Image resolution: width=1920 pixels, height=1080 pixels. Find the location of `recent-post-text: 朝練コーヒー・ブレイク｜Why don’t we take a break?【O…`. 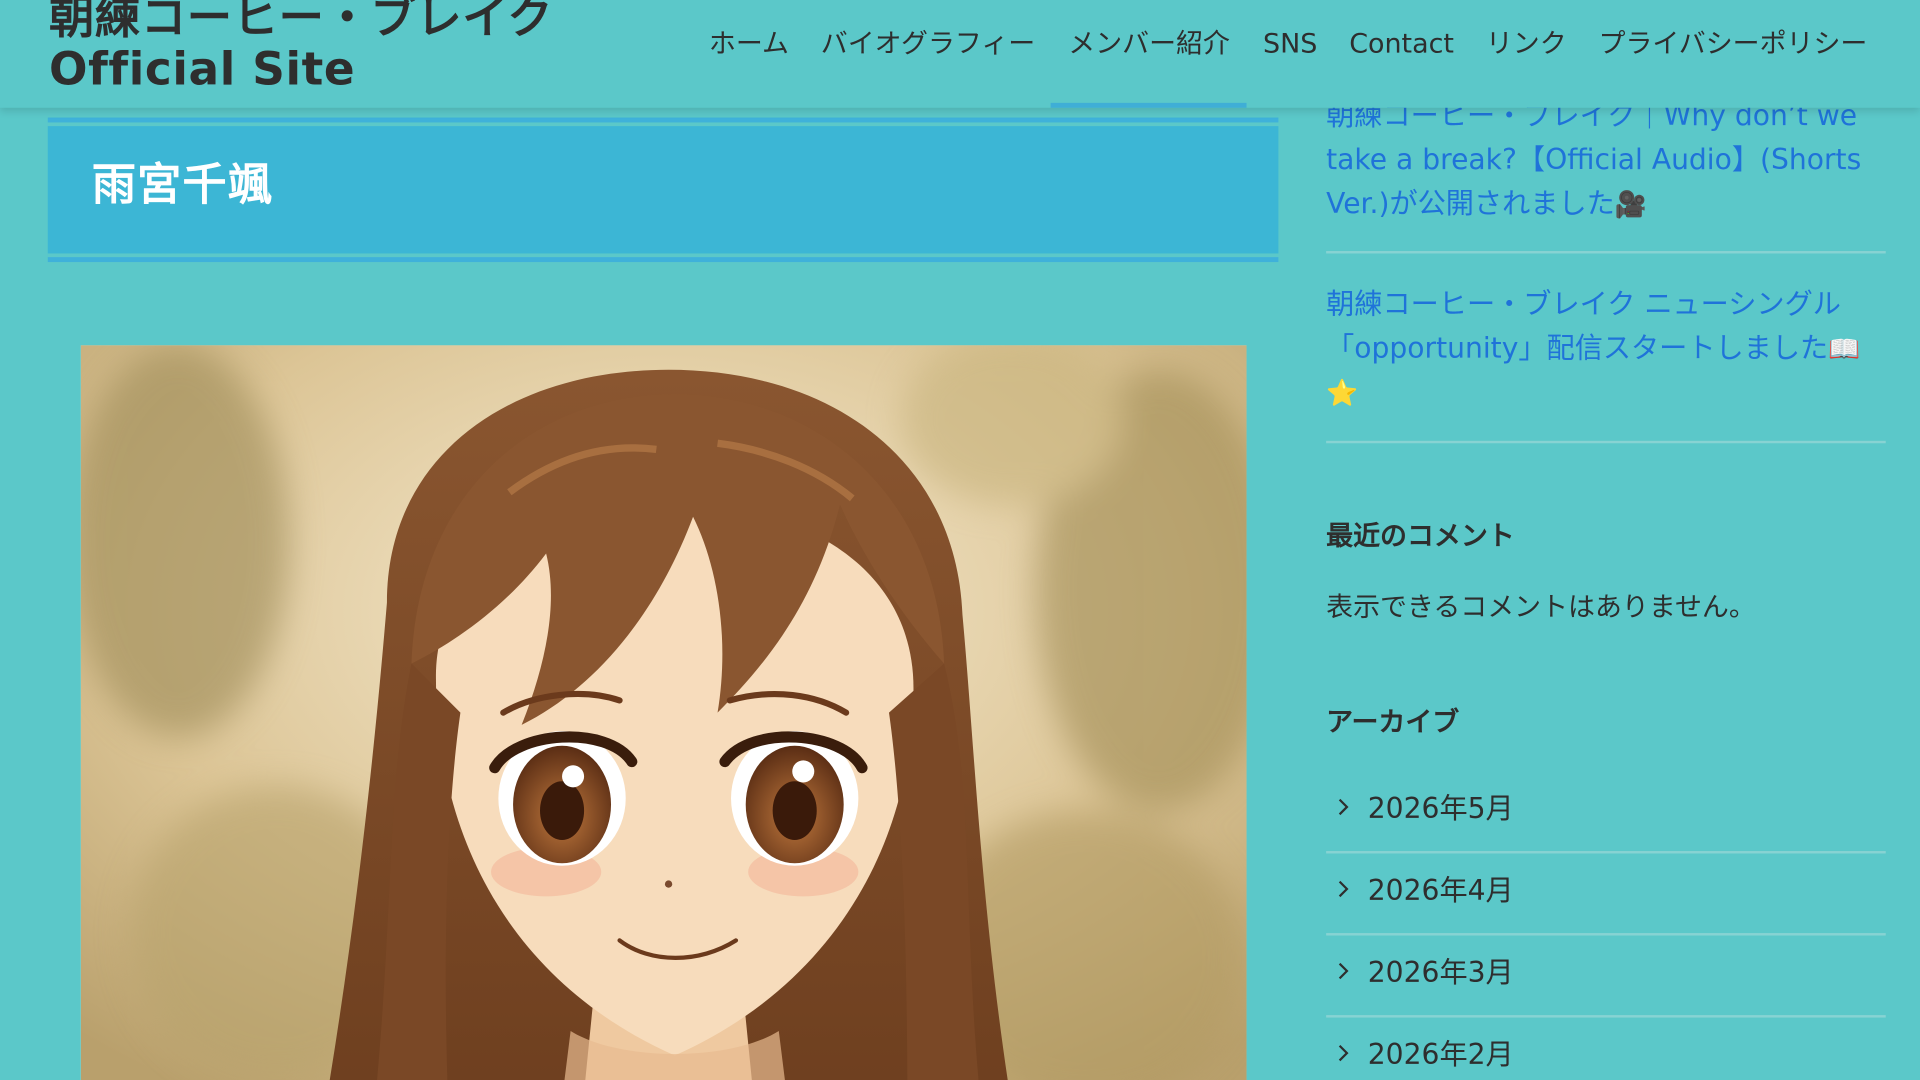

recent-post-text: 朝練コーヒー・ブレイク｜Why don’t we take a break?【O… is located at coordinates (1594, 160).